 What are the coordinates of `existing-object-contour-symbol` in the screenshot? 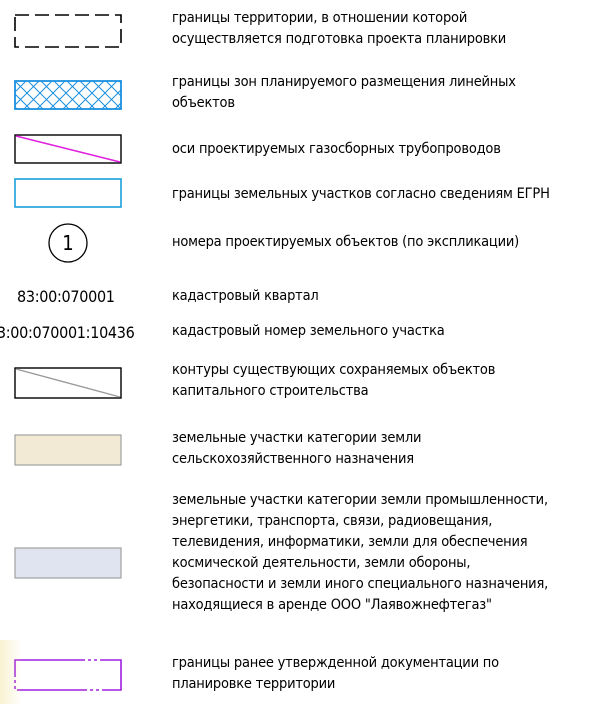 It's located at (68, 383).